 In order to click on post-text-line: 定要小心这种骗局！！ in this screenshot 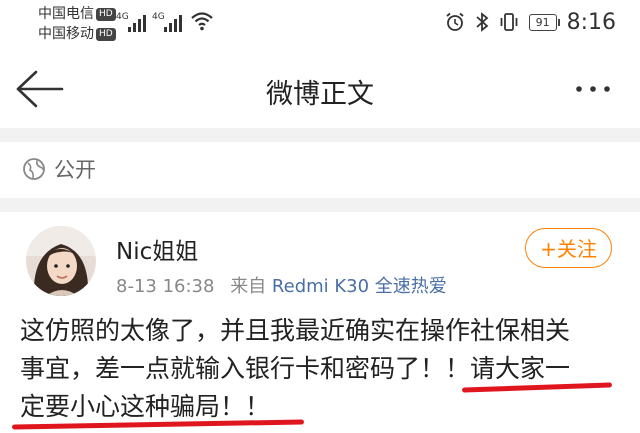, I will do `click(145, 406)`.